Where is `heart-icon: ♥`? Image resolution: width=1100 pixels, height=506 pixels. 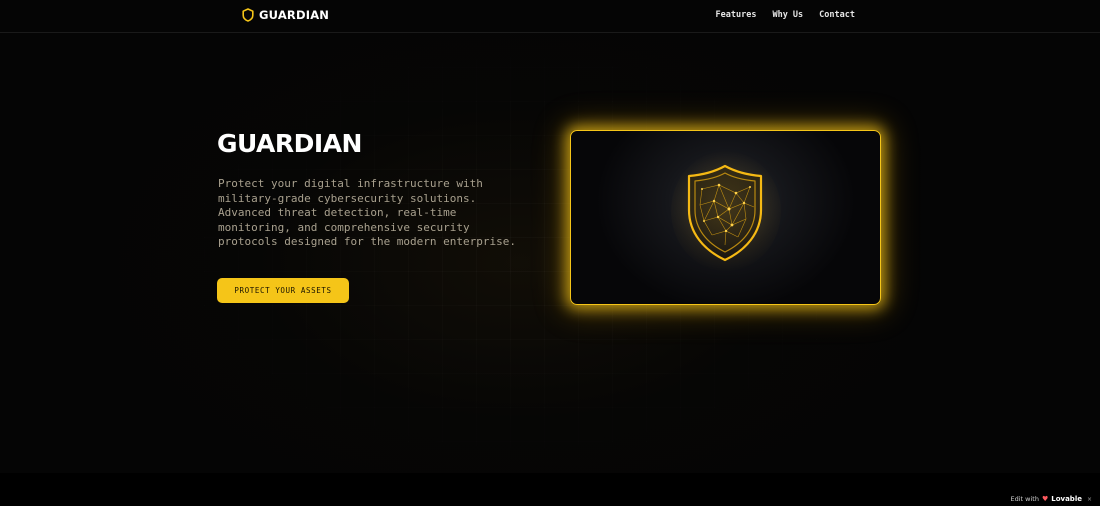 heart-icon: ♥ is located at coordinates (1045, 499).